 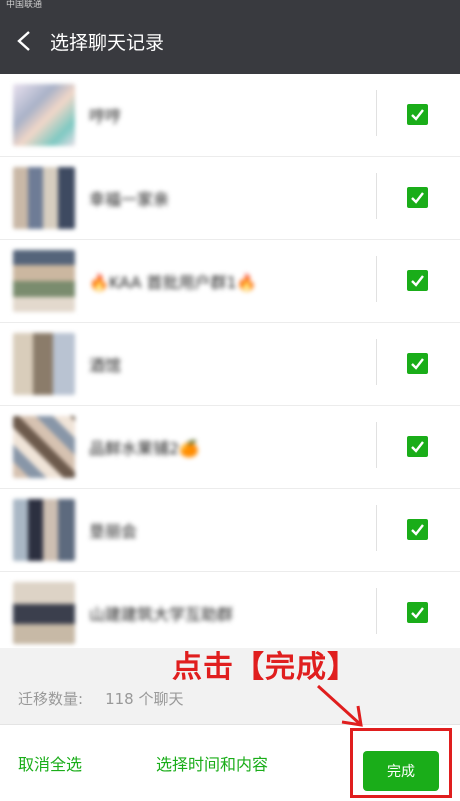 What do you see at coordinates (173, 282) in the screenshot?
I see `chat-name: 🔥KAA 首批用户群1🔥` at bounding box center [173, 282].